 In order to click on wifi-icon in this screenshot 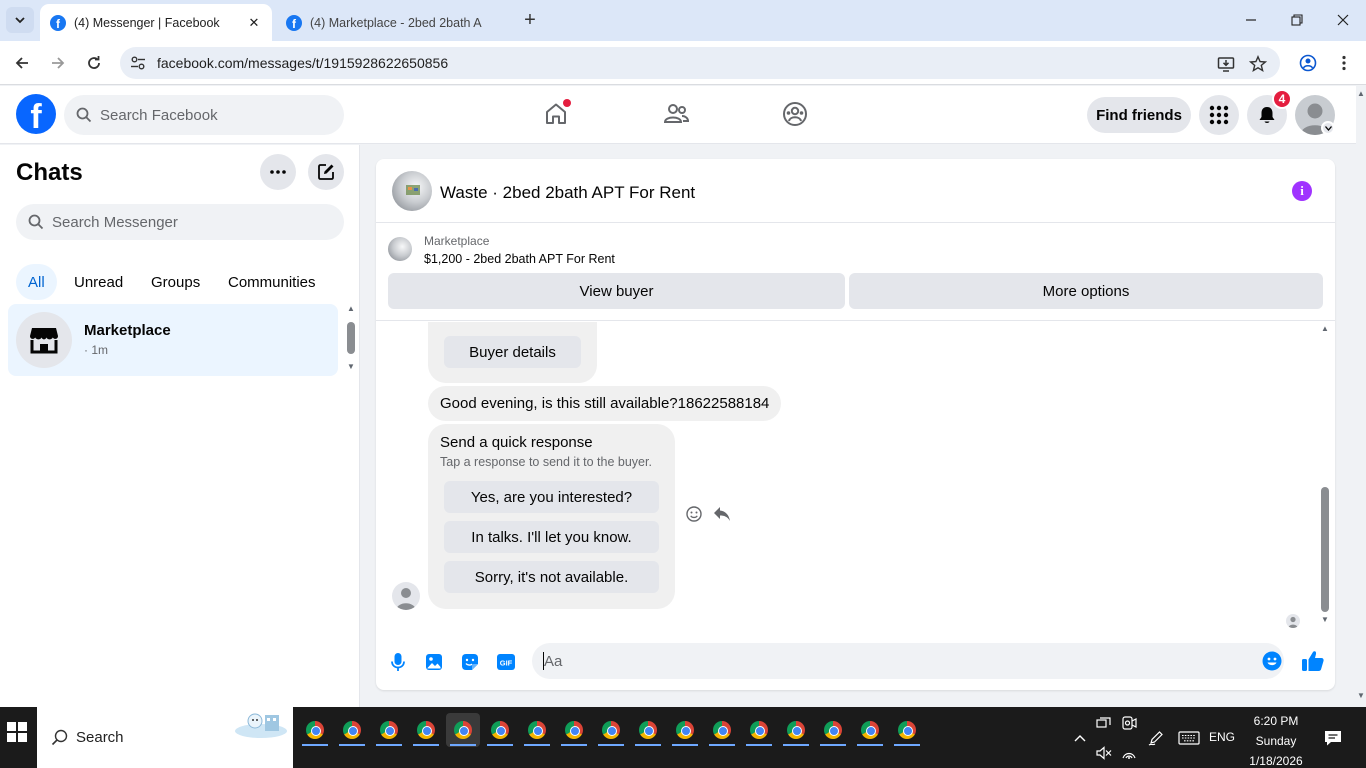, I will do `click(1129, 753)`.